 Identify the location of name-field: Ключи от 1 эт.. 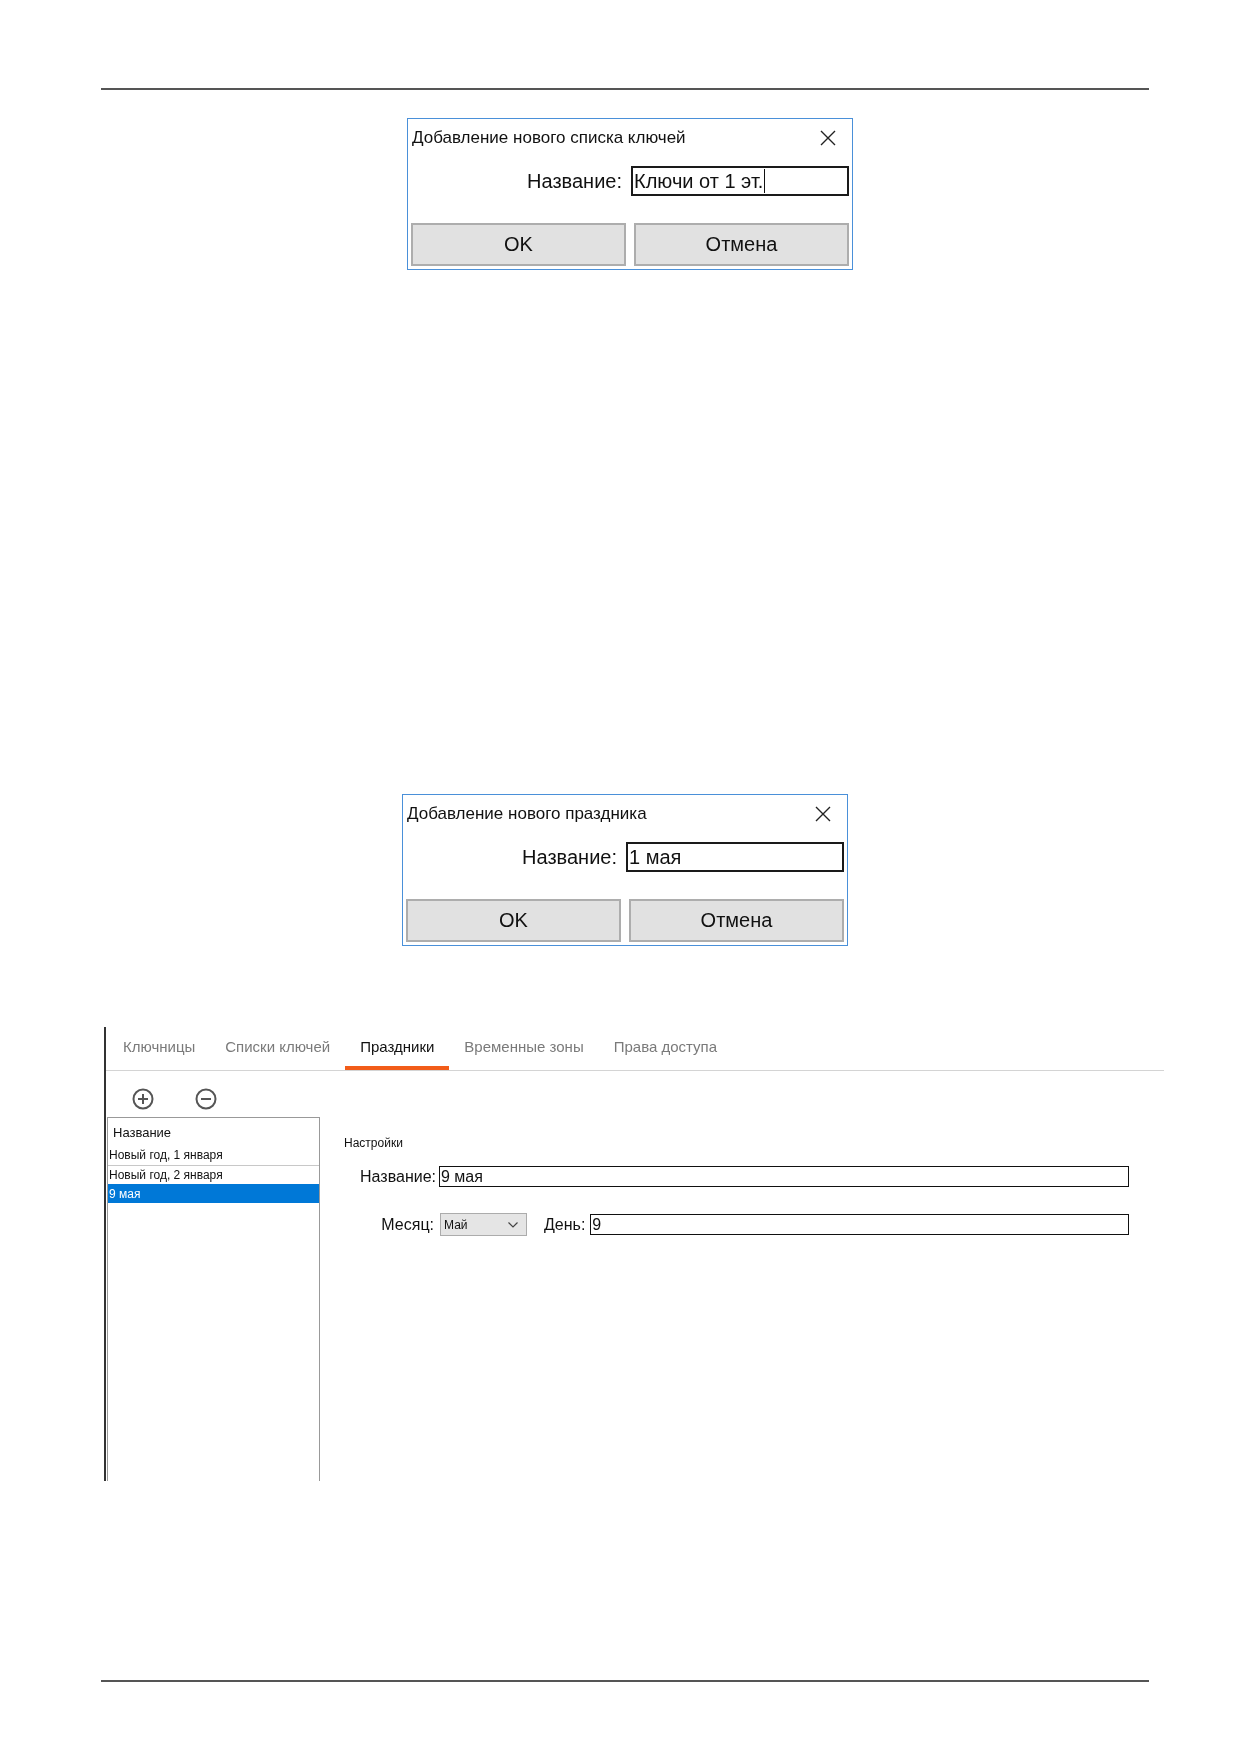
(740, 181).